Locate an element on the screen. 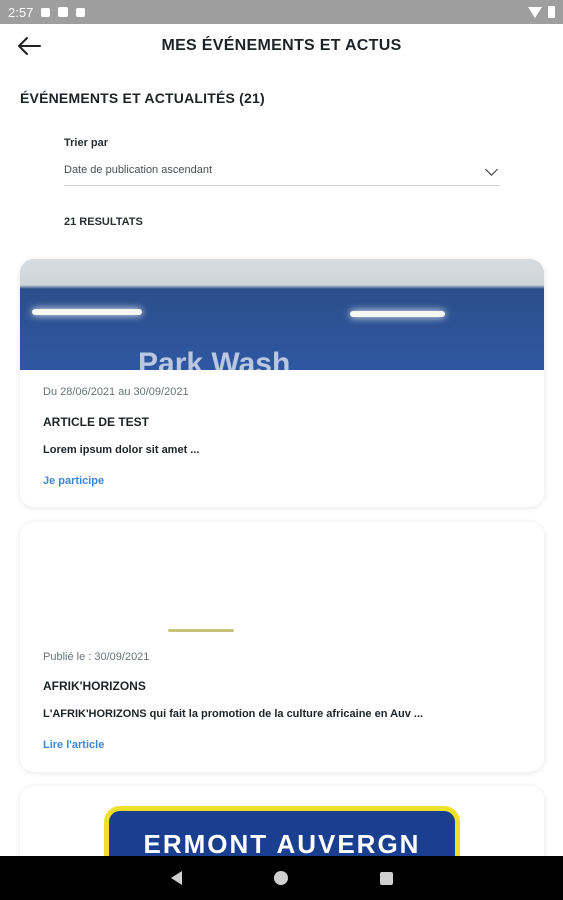 The height and width of the screenshot is (900, 563). app-header: MES ÉVÉNEMENTS ET ACTUS is located at coordinates (281, 46).